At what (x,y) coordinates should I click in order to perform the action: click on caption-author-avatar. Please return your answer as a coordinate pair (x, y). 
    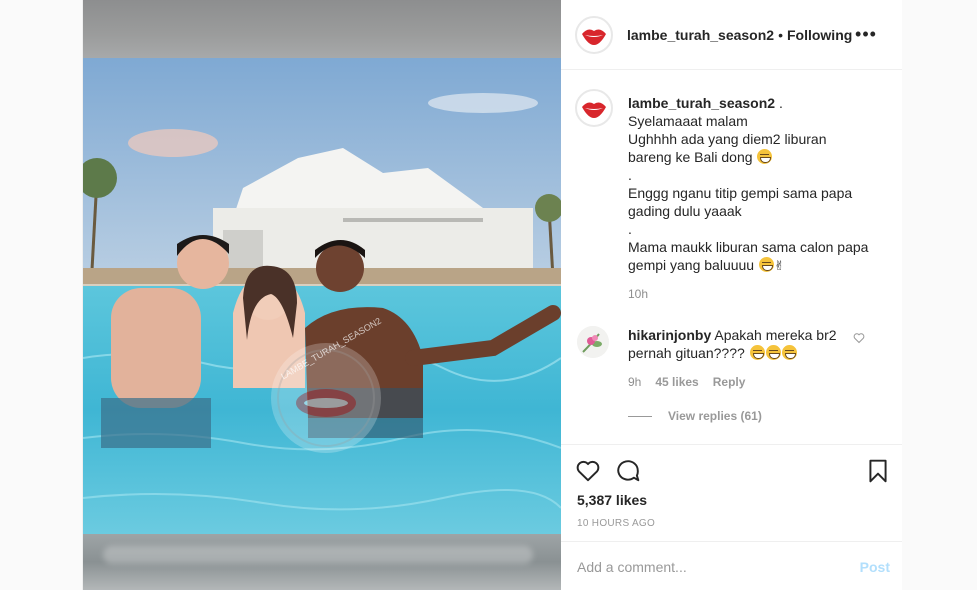
    Looking at the image, I should click on (594, 108).